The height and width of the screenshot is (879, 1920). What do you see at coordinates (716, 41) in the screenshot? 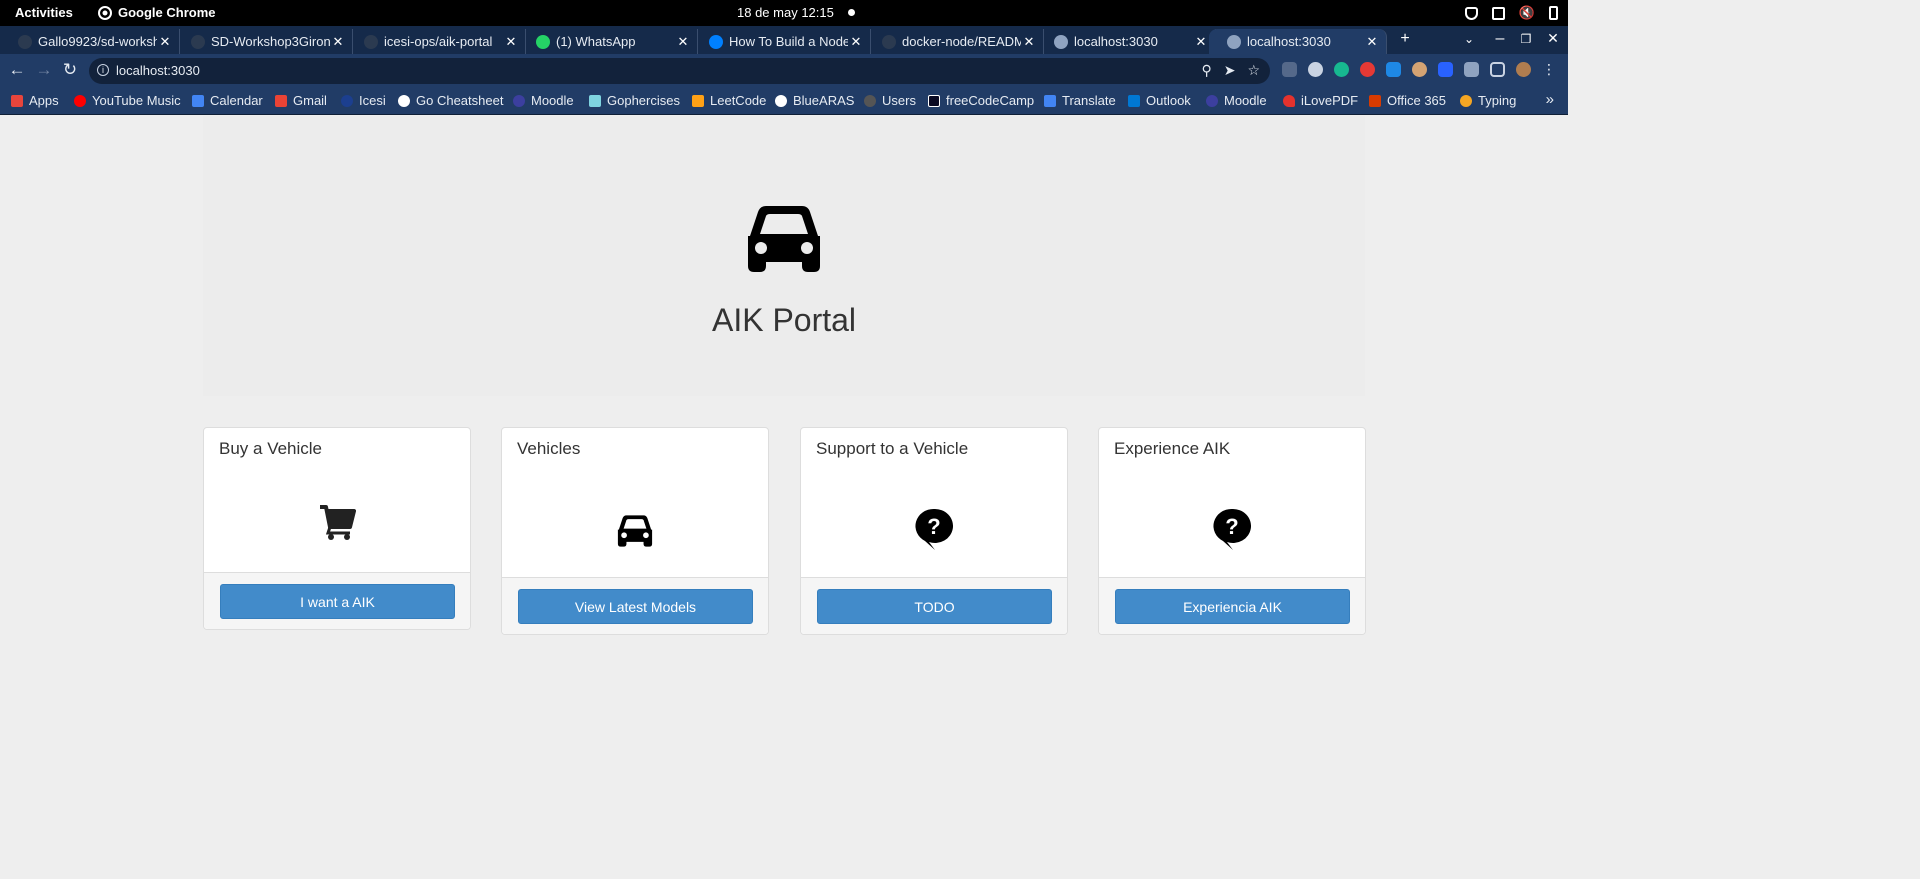
I see `digitalocean-icon` at bounding box center [716, 41].